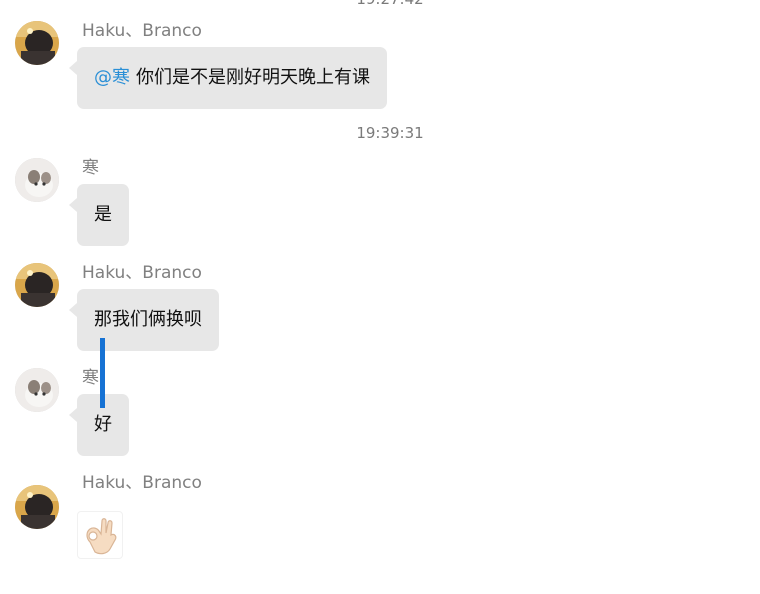 This screenshot has height=594, width=760. Describe the element at coordinates (148, 319) in the screenshot. I see `message-text: 那我们俩换呗` at that location.